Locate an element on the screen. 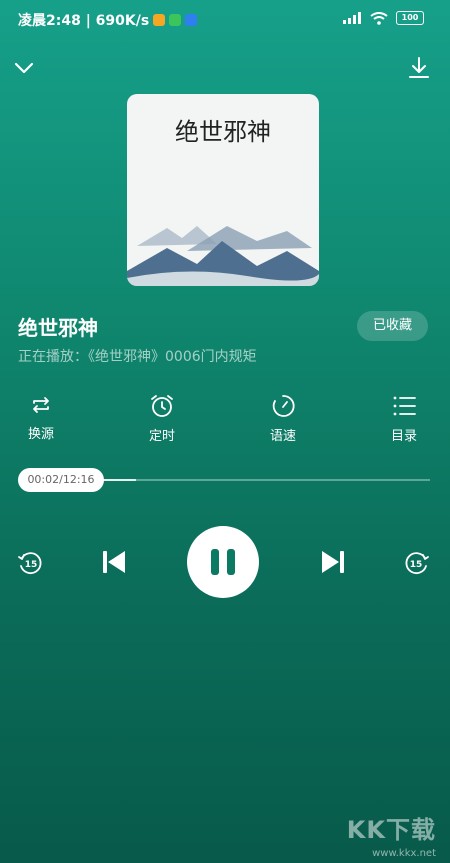 This screenshot has width=450, height=863. skip-next-icon is located at coordinates (333, 562).